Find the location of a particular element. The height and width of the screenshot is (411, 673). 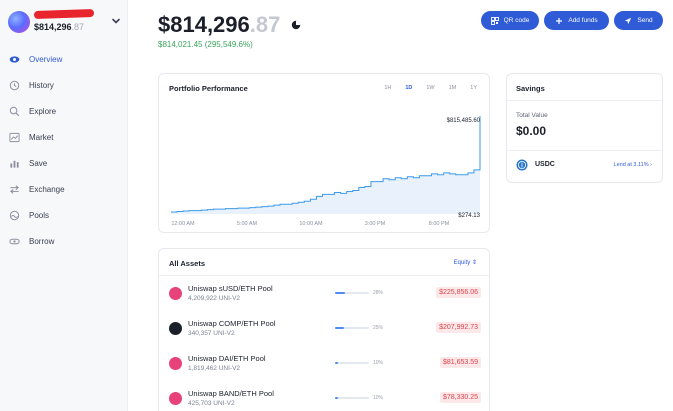

qr-code-button: QR code is located at coordinates (510, 20).